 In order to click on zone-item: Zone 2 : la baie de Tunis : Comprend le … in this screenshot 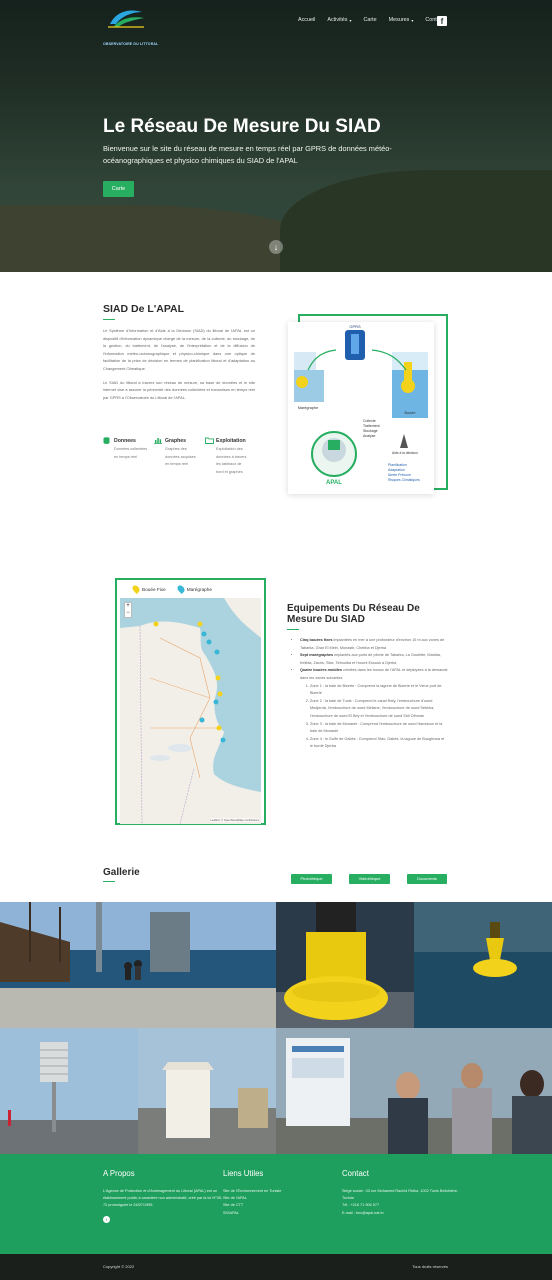, I will do `click(379, 709)`.